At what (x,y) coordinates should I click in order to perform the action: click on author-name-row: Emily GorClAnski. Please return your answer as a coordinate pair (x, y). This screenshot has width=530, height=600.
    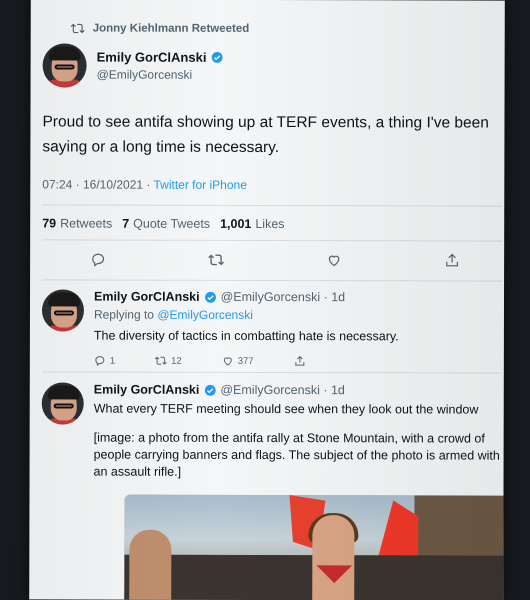
    Looking at the image, I should click on (160, 57).